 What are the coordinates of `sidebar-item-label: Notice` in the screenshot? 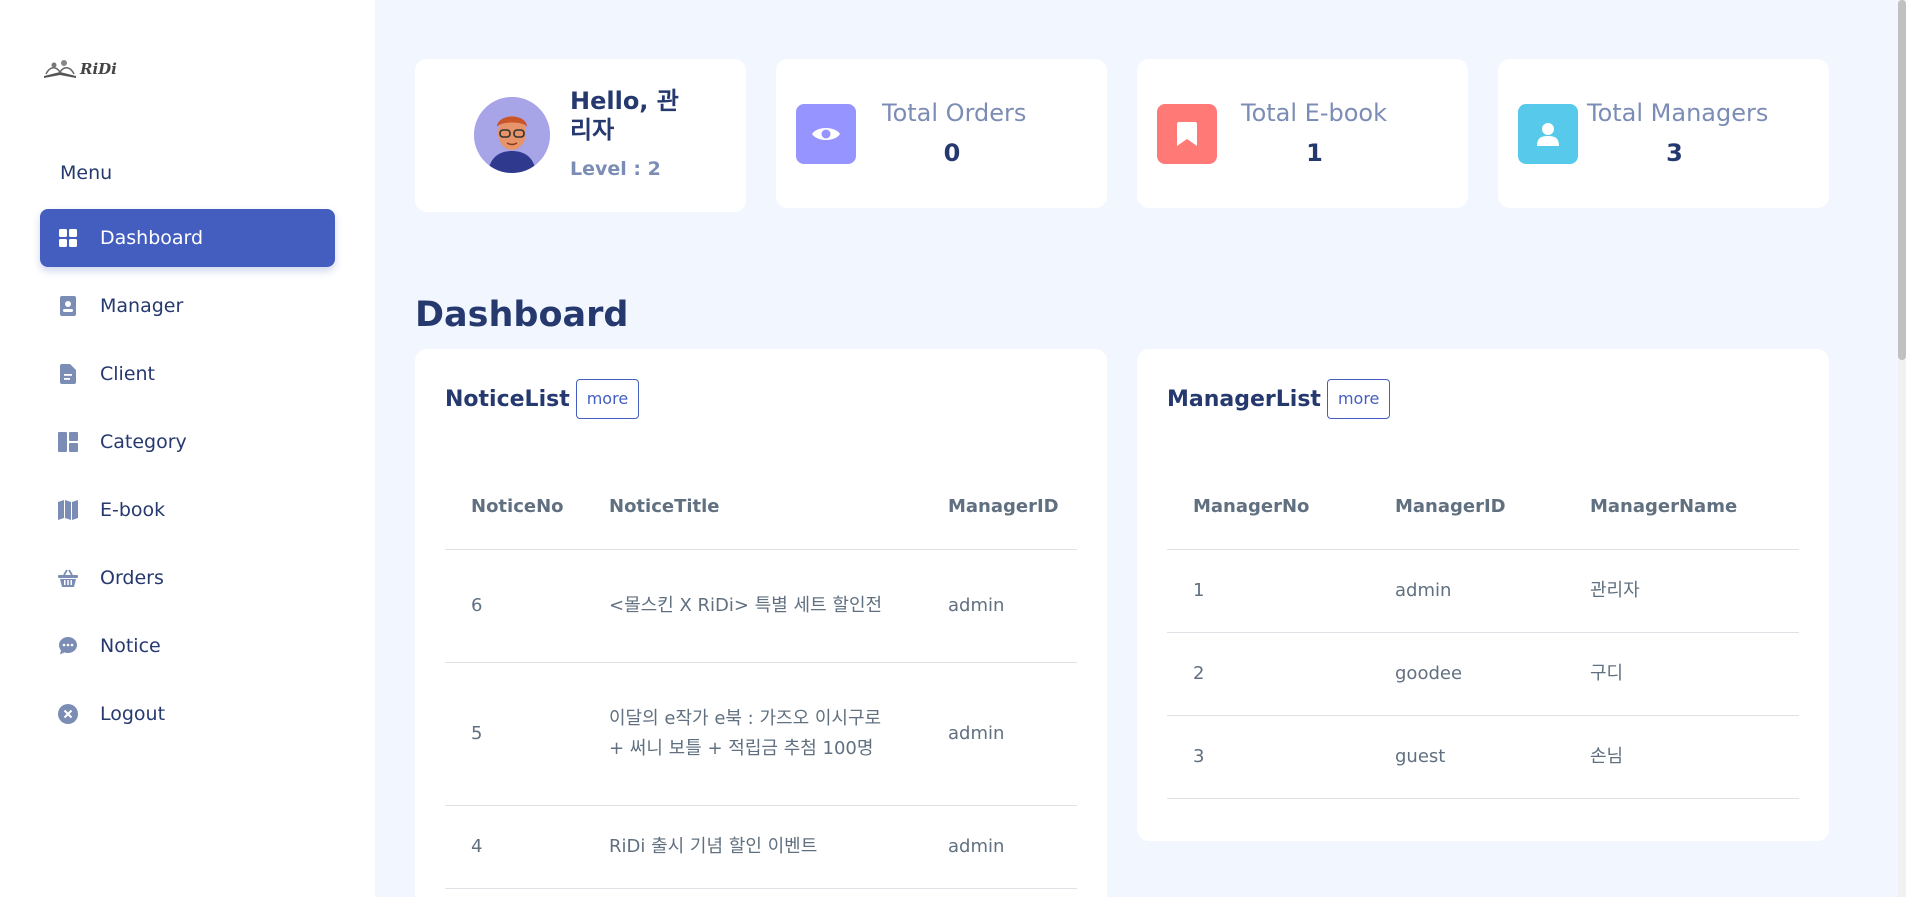 It's located at (130, 646).